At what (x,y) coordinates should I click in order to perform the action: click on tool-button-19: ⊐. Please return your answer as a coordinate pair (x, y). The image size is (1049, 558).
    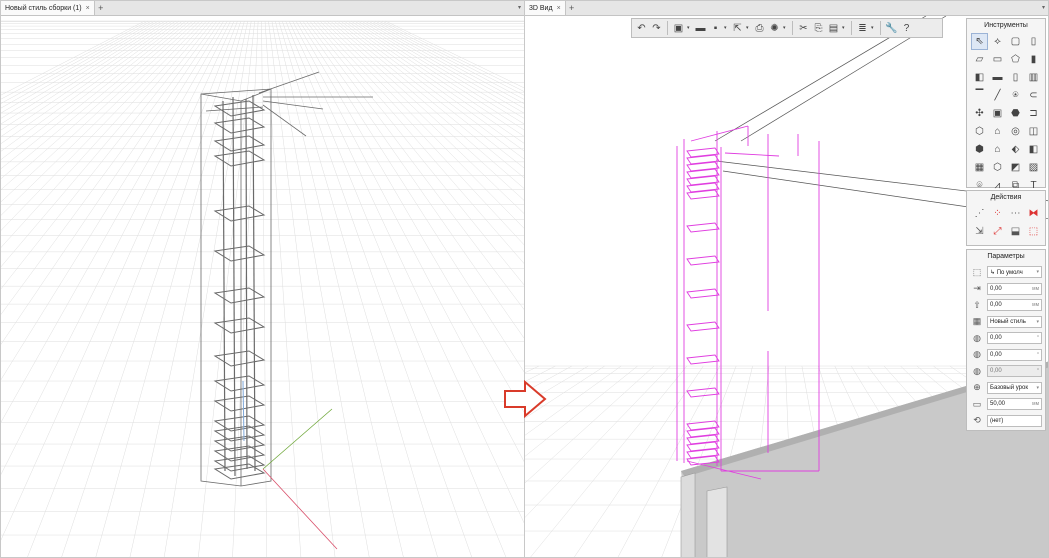
    Looking at the image, I should click on (1033, 113).